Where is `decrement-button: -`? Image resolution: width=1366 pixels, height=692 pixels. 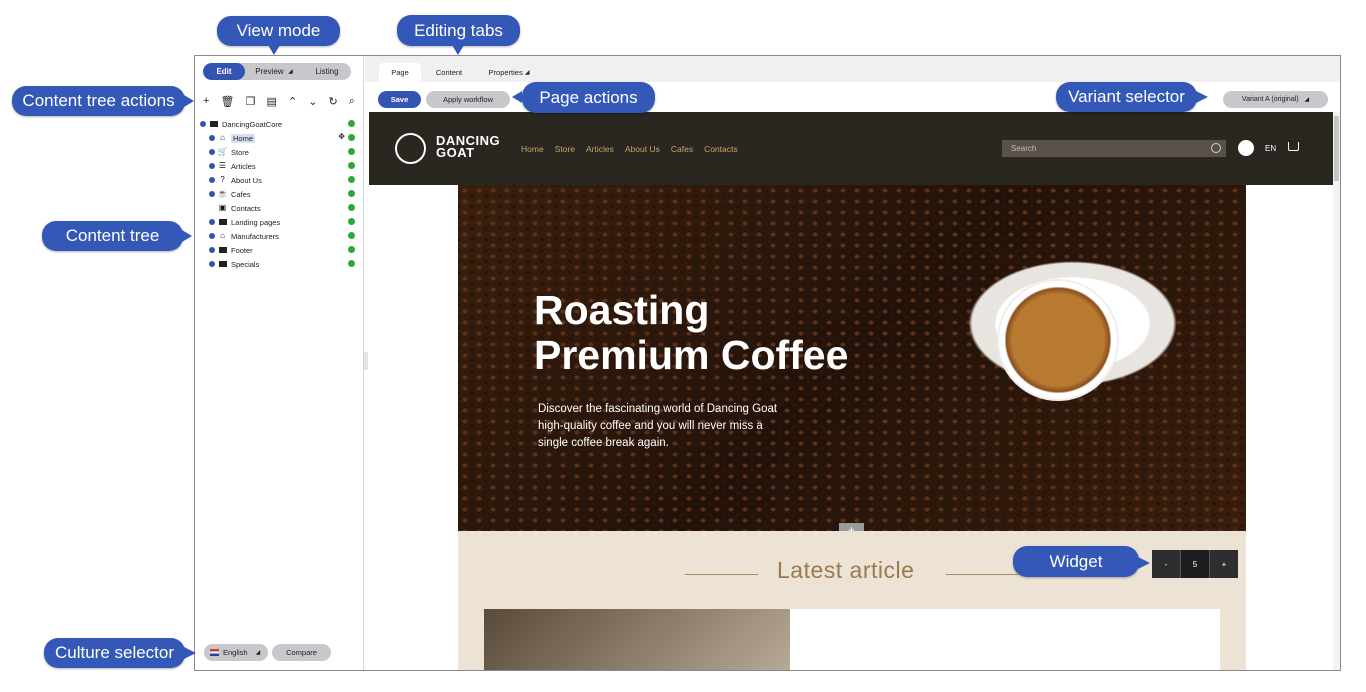 decrement-button: - is located at coordinates (1166, 564).